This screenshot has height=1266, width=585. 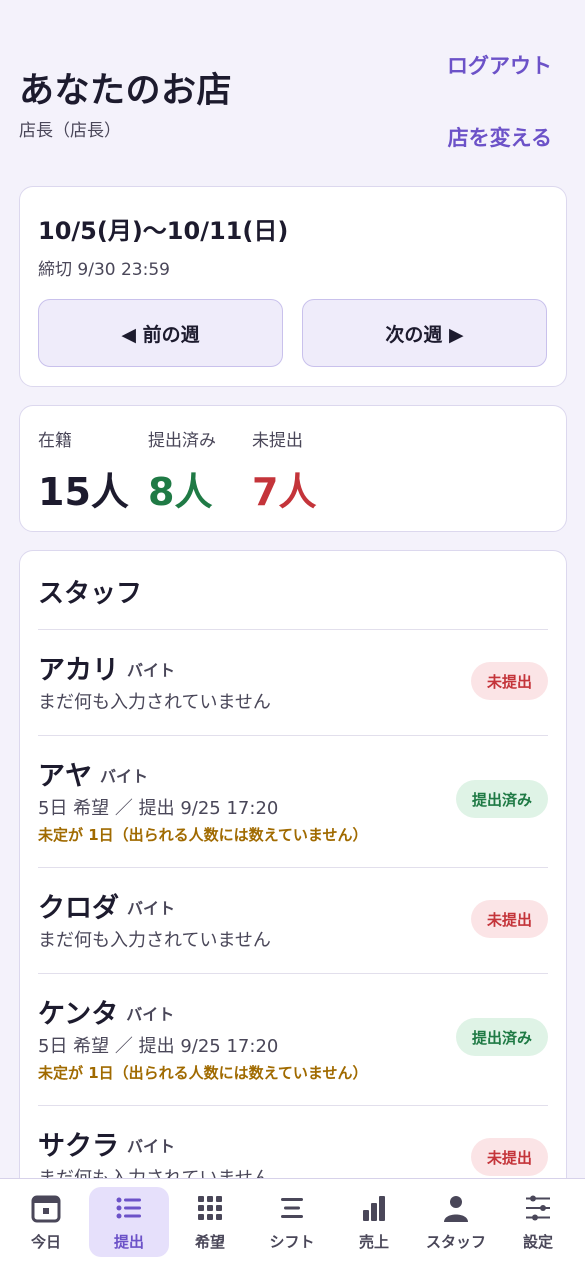 I want to click on store-name: あなたのお店, so click(x=126, y=91).